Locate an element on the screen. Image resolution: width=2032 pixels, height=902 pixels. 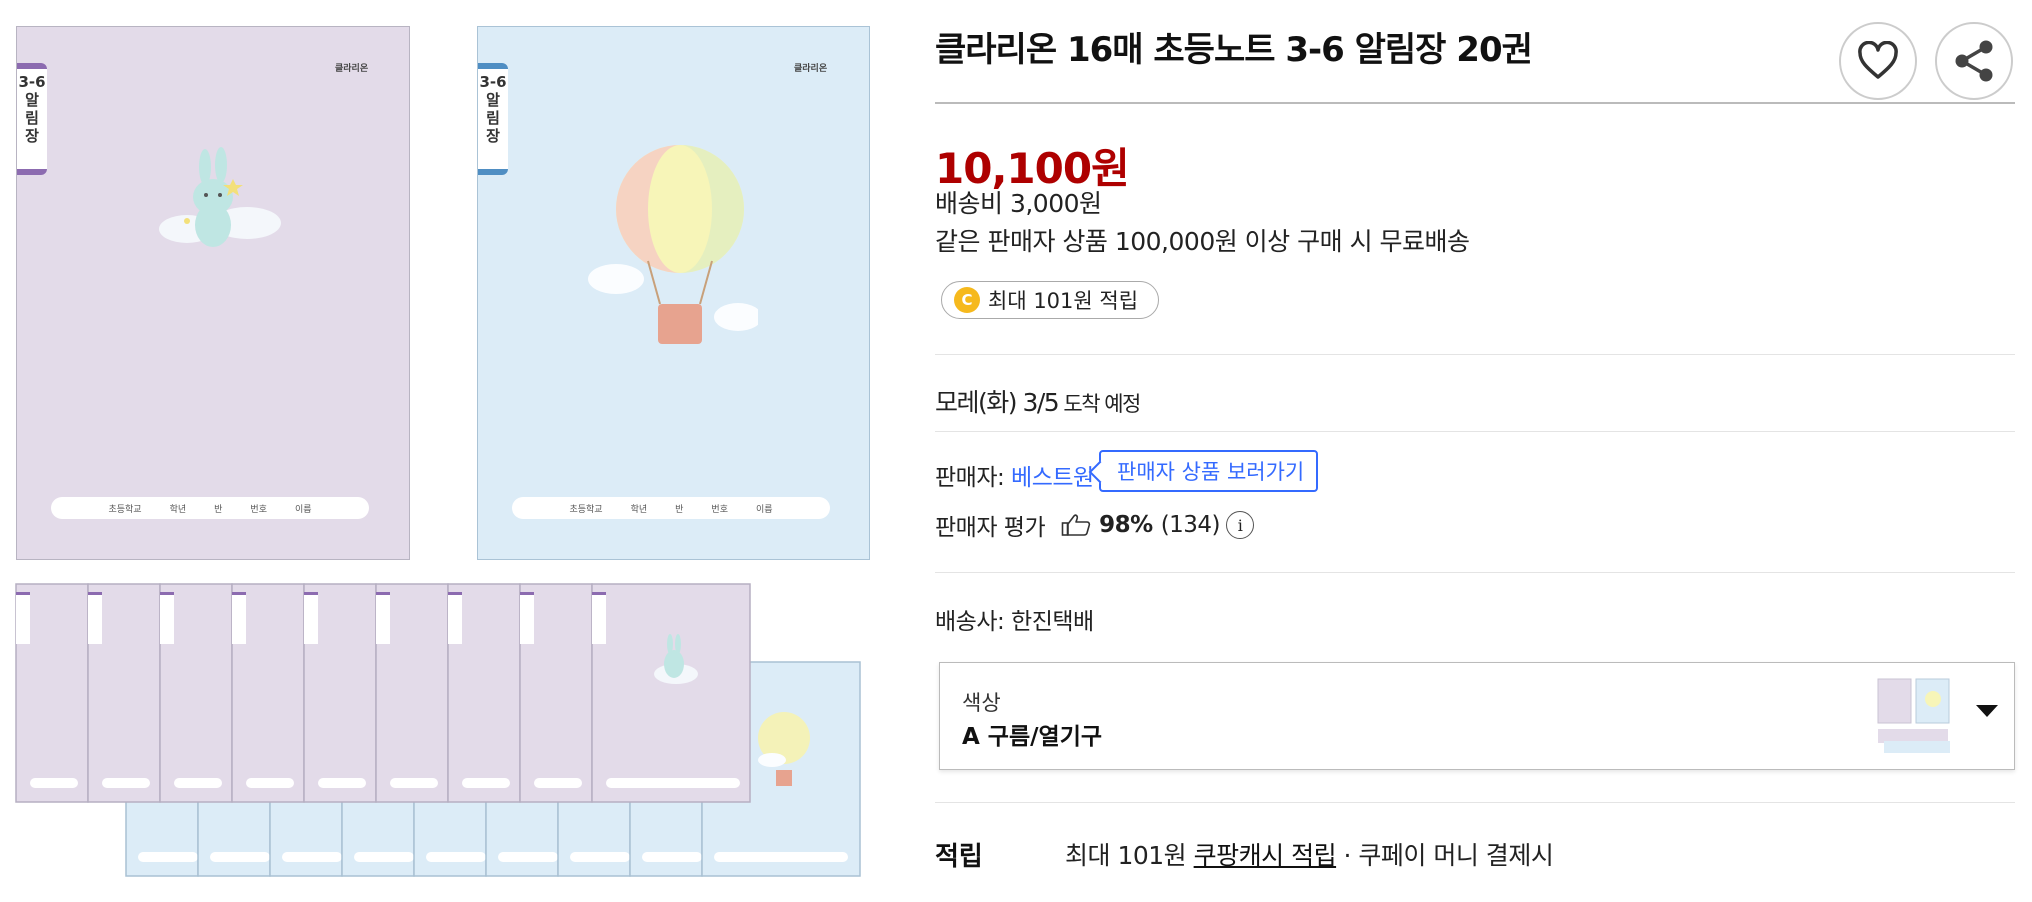
delivery-estimate: 모레(화) 3/5 도착 예정 is located at coordinates (1038, 401).